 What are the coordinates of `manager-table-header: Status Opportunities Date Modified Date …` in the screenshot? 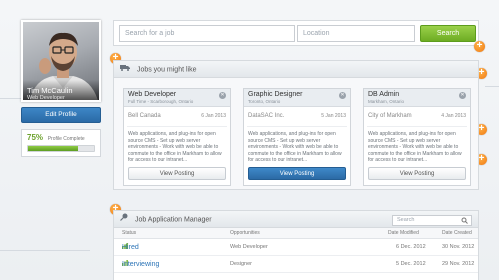 It's located at (296, 233).